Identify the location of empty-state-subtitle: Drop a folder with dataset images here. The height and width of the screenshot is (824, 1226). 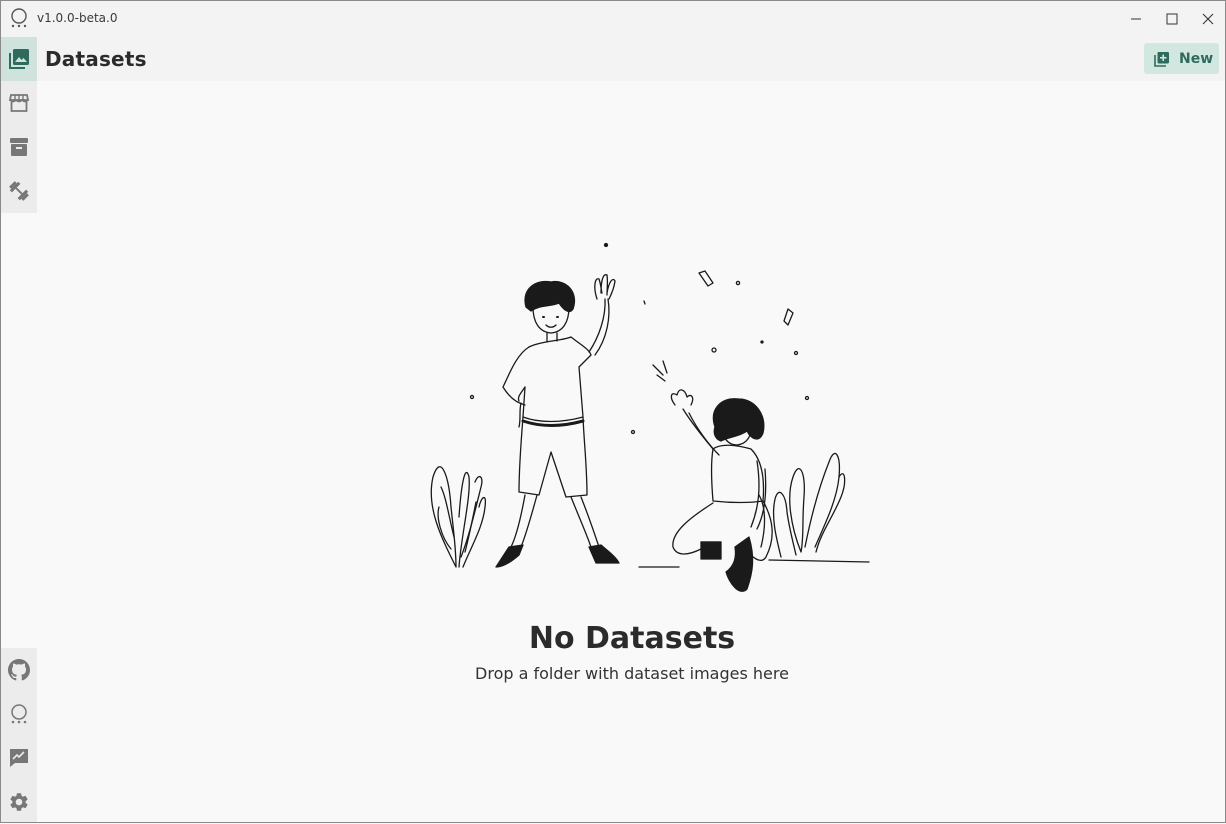
(632, 673).